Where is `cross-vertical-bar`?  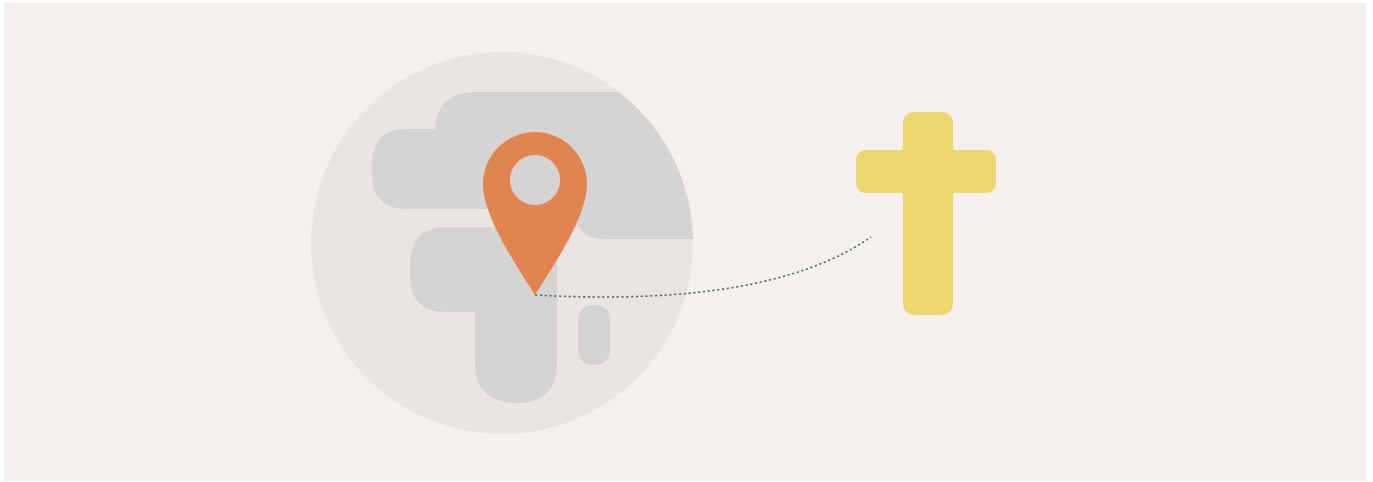 cross-vertical-bar is located at coordinates (928, 213).